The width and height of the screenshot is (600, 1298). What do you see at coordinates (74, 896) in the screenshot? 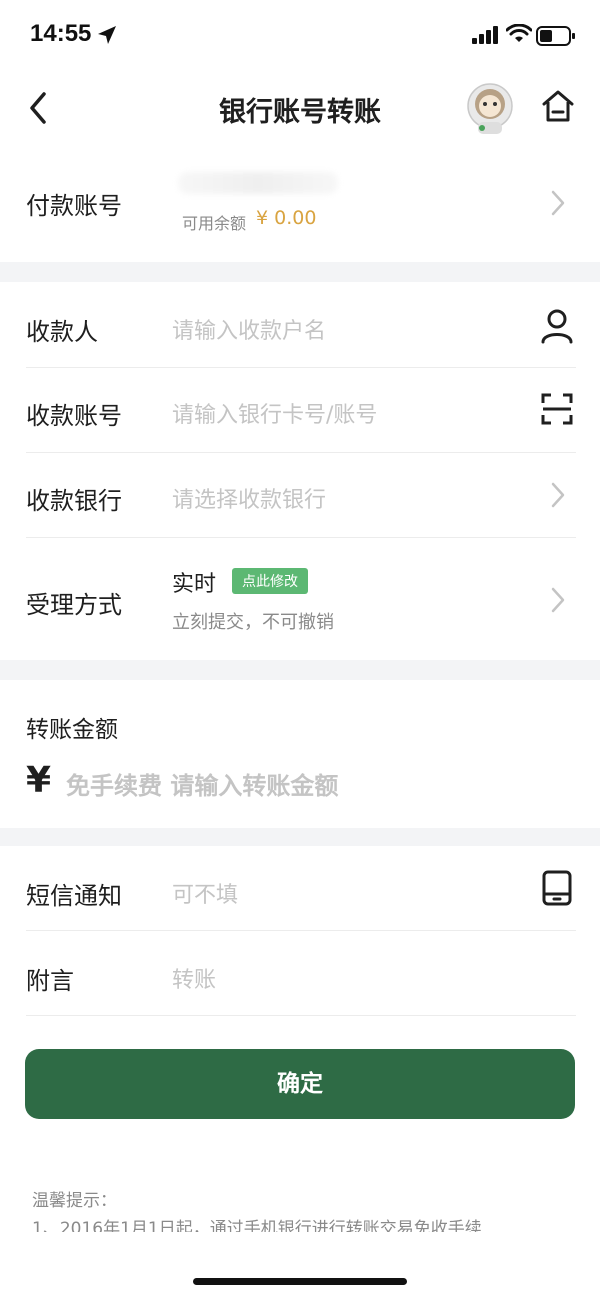
I see `sms-label: 短信通知` at bounding box center [74, 896].